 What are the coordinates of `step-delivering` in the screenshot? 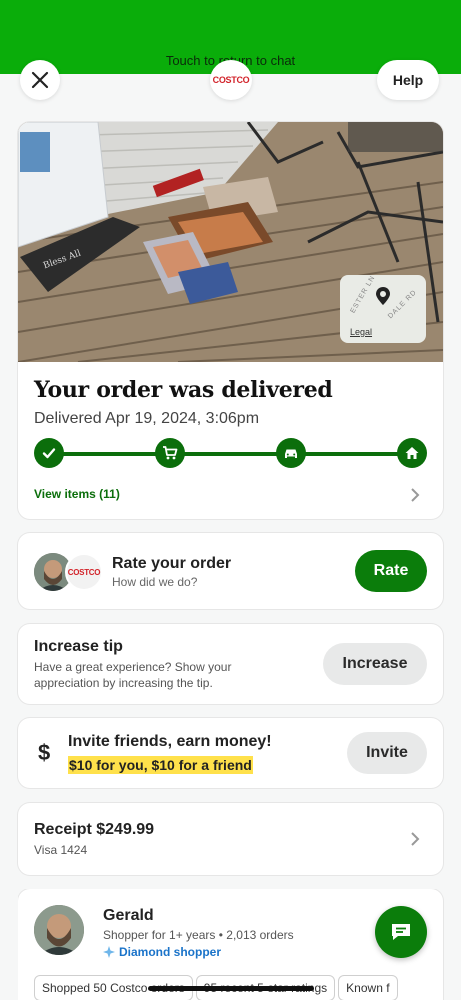 It's located at (291, 453).